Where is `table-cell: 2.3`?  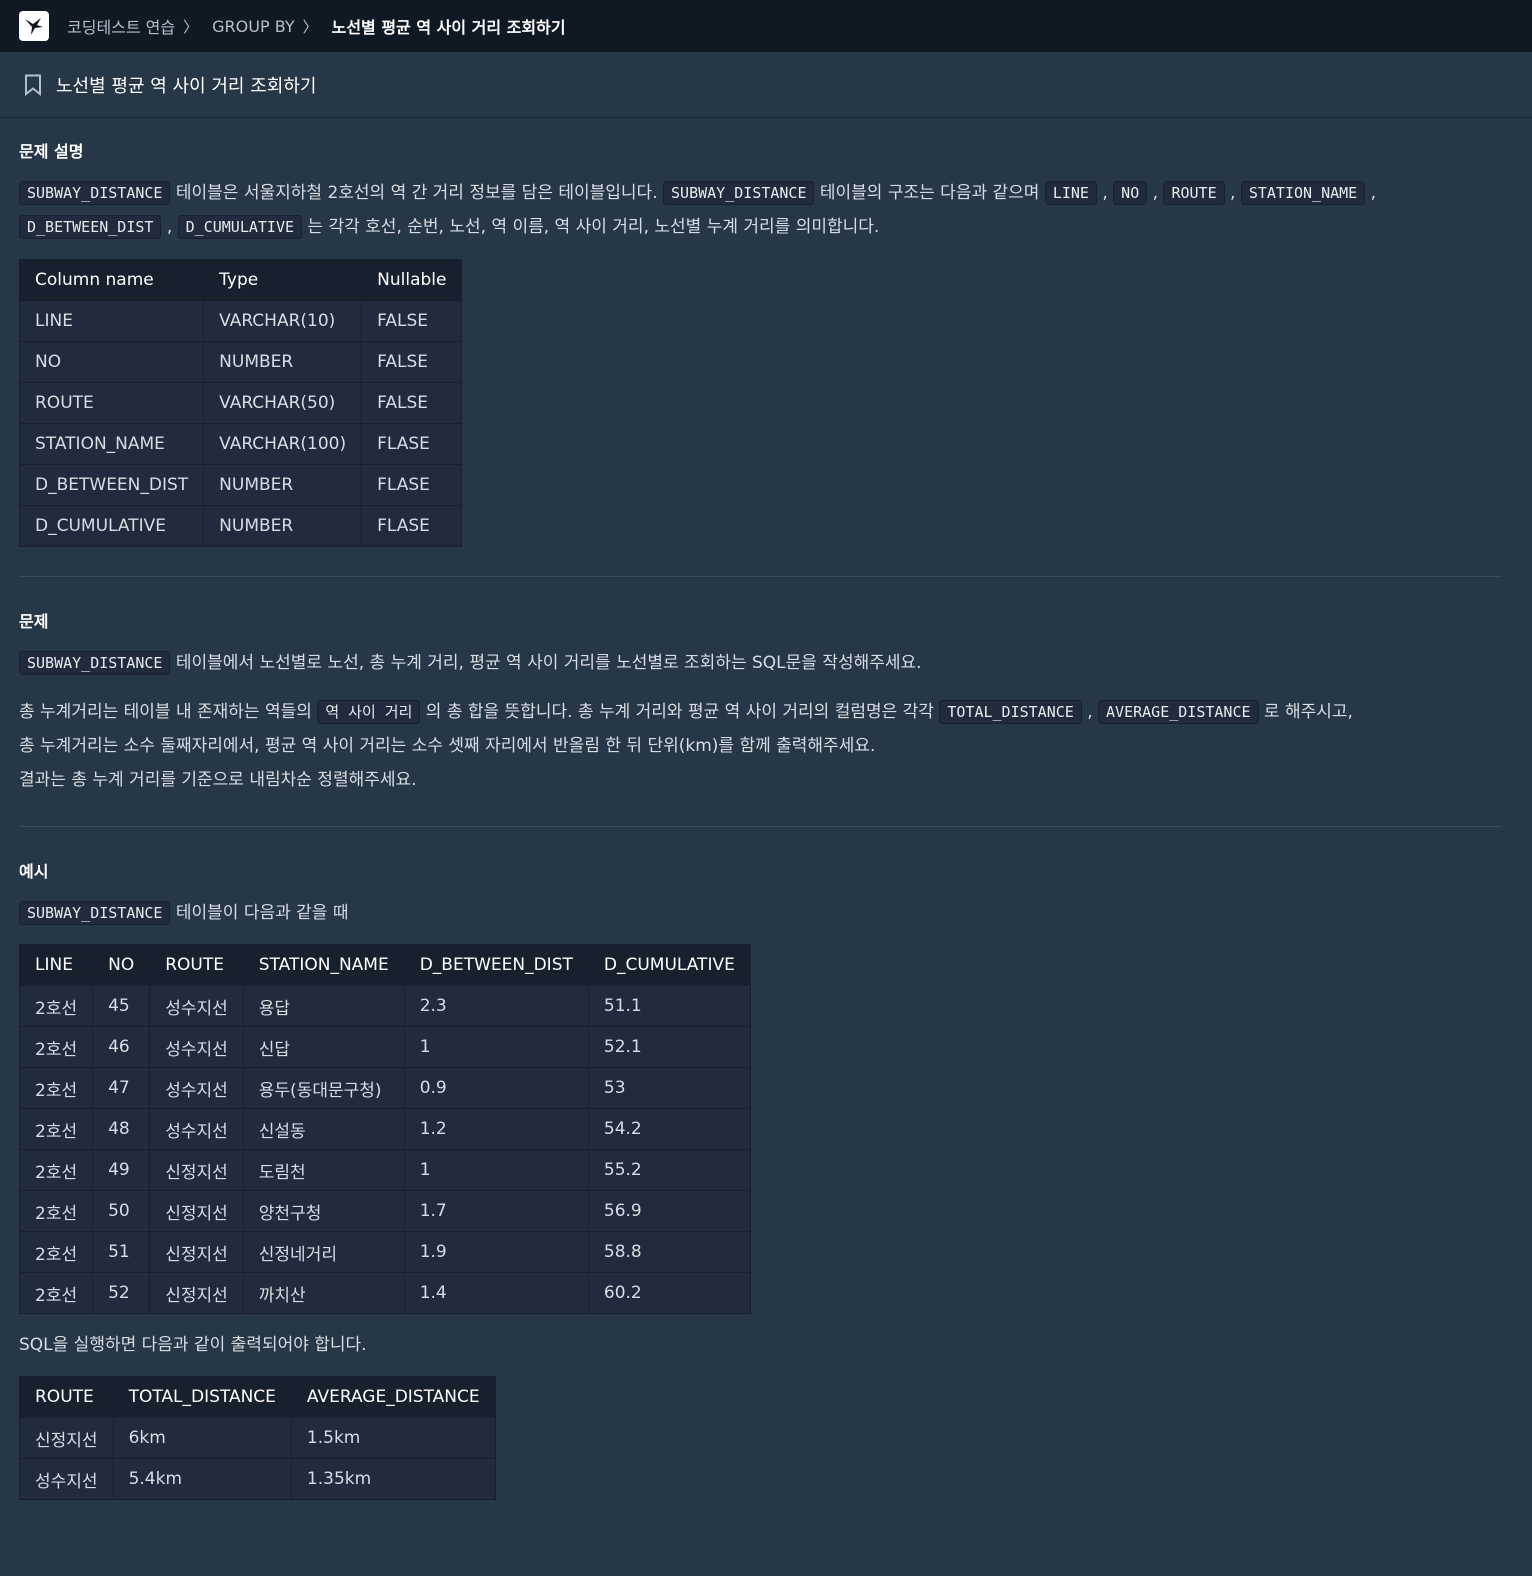 table-cell: 2.3 is located at coordinates (496, 1006).